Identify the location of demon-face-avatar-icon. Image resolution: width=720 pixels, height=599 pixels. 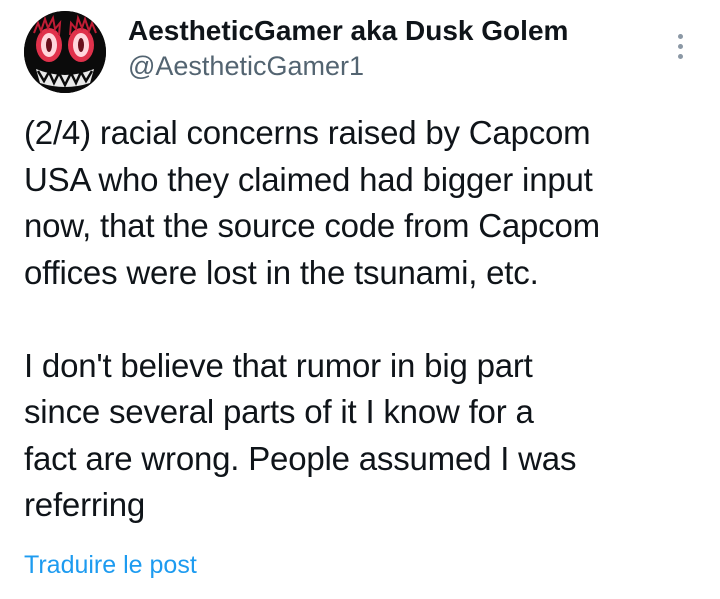
(65, 52).